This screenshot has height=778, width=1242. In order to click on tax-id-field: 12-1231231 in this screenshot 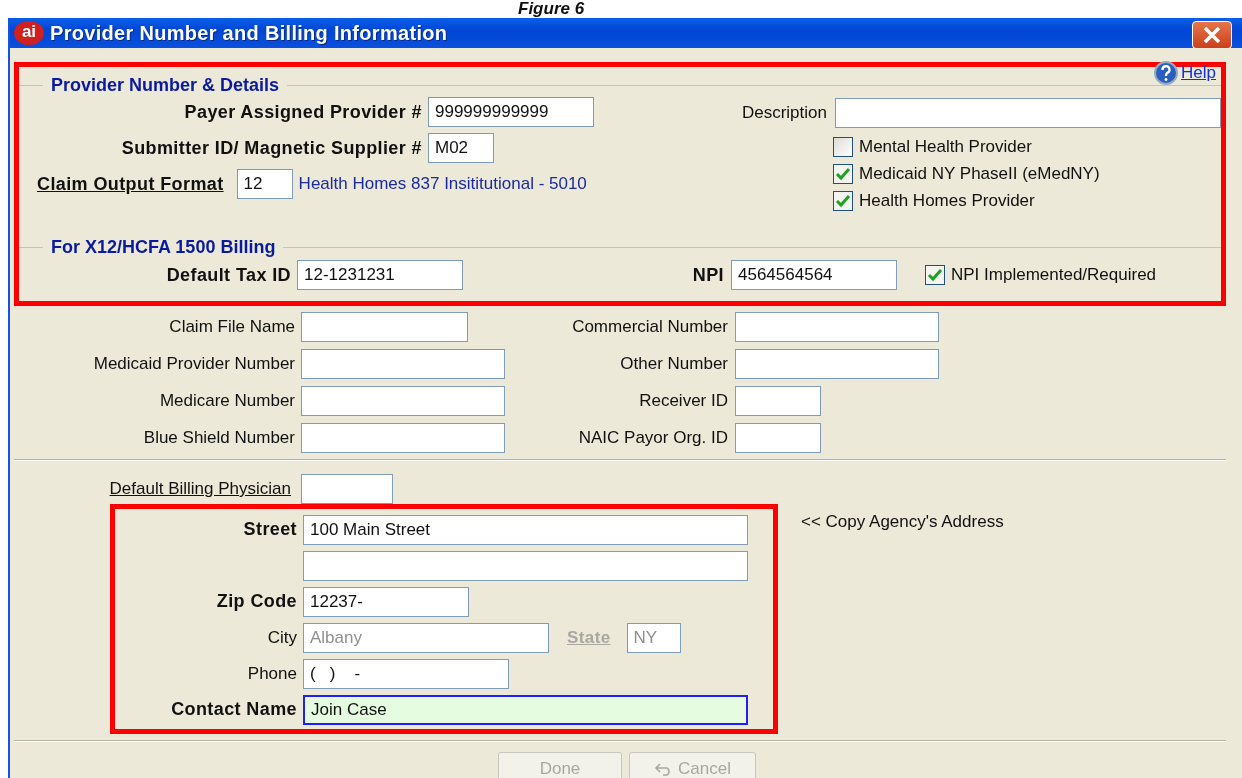, I will do `click(380, 275)`.